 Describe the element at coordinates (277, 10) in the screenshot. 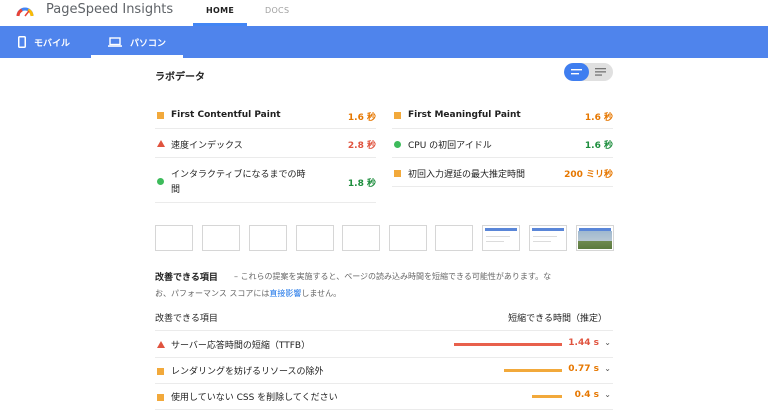

I see `tab-docs: DOCS` at that location.